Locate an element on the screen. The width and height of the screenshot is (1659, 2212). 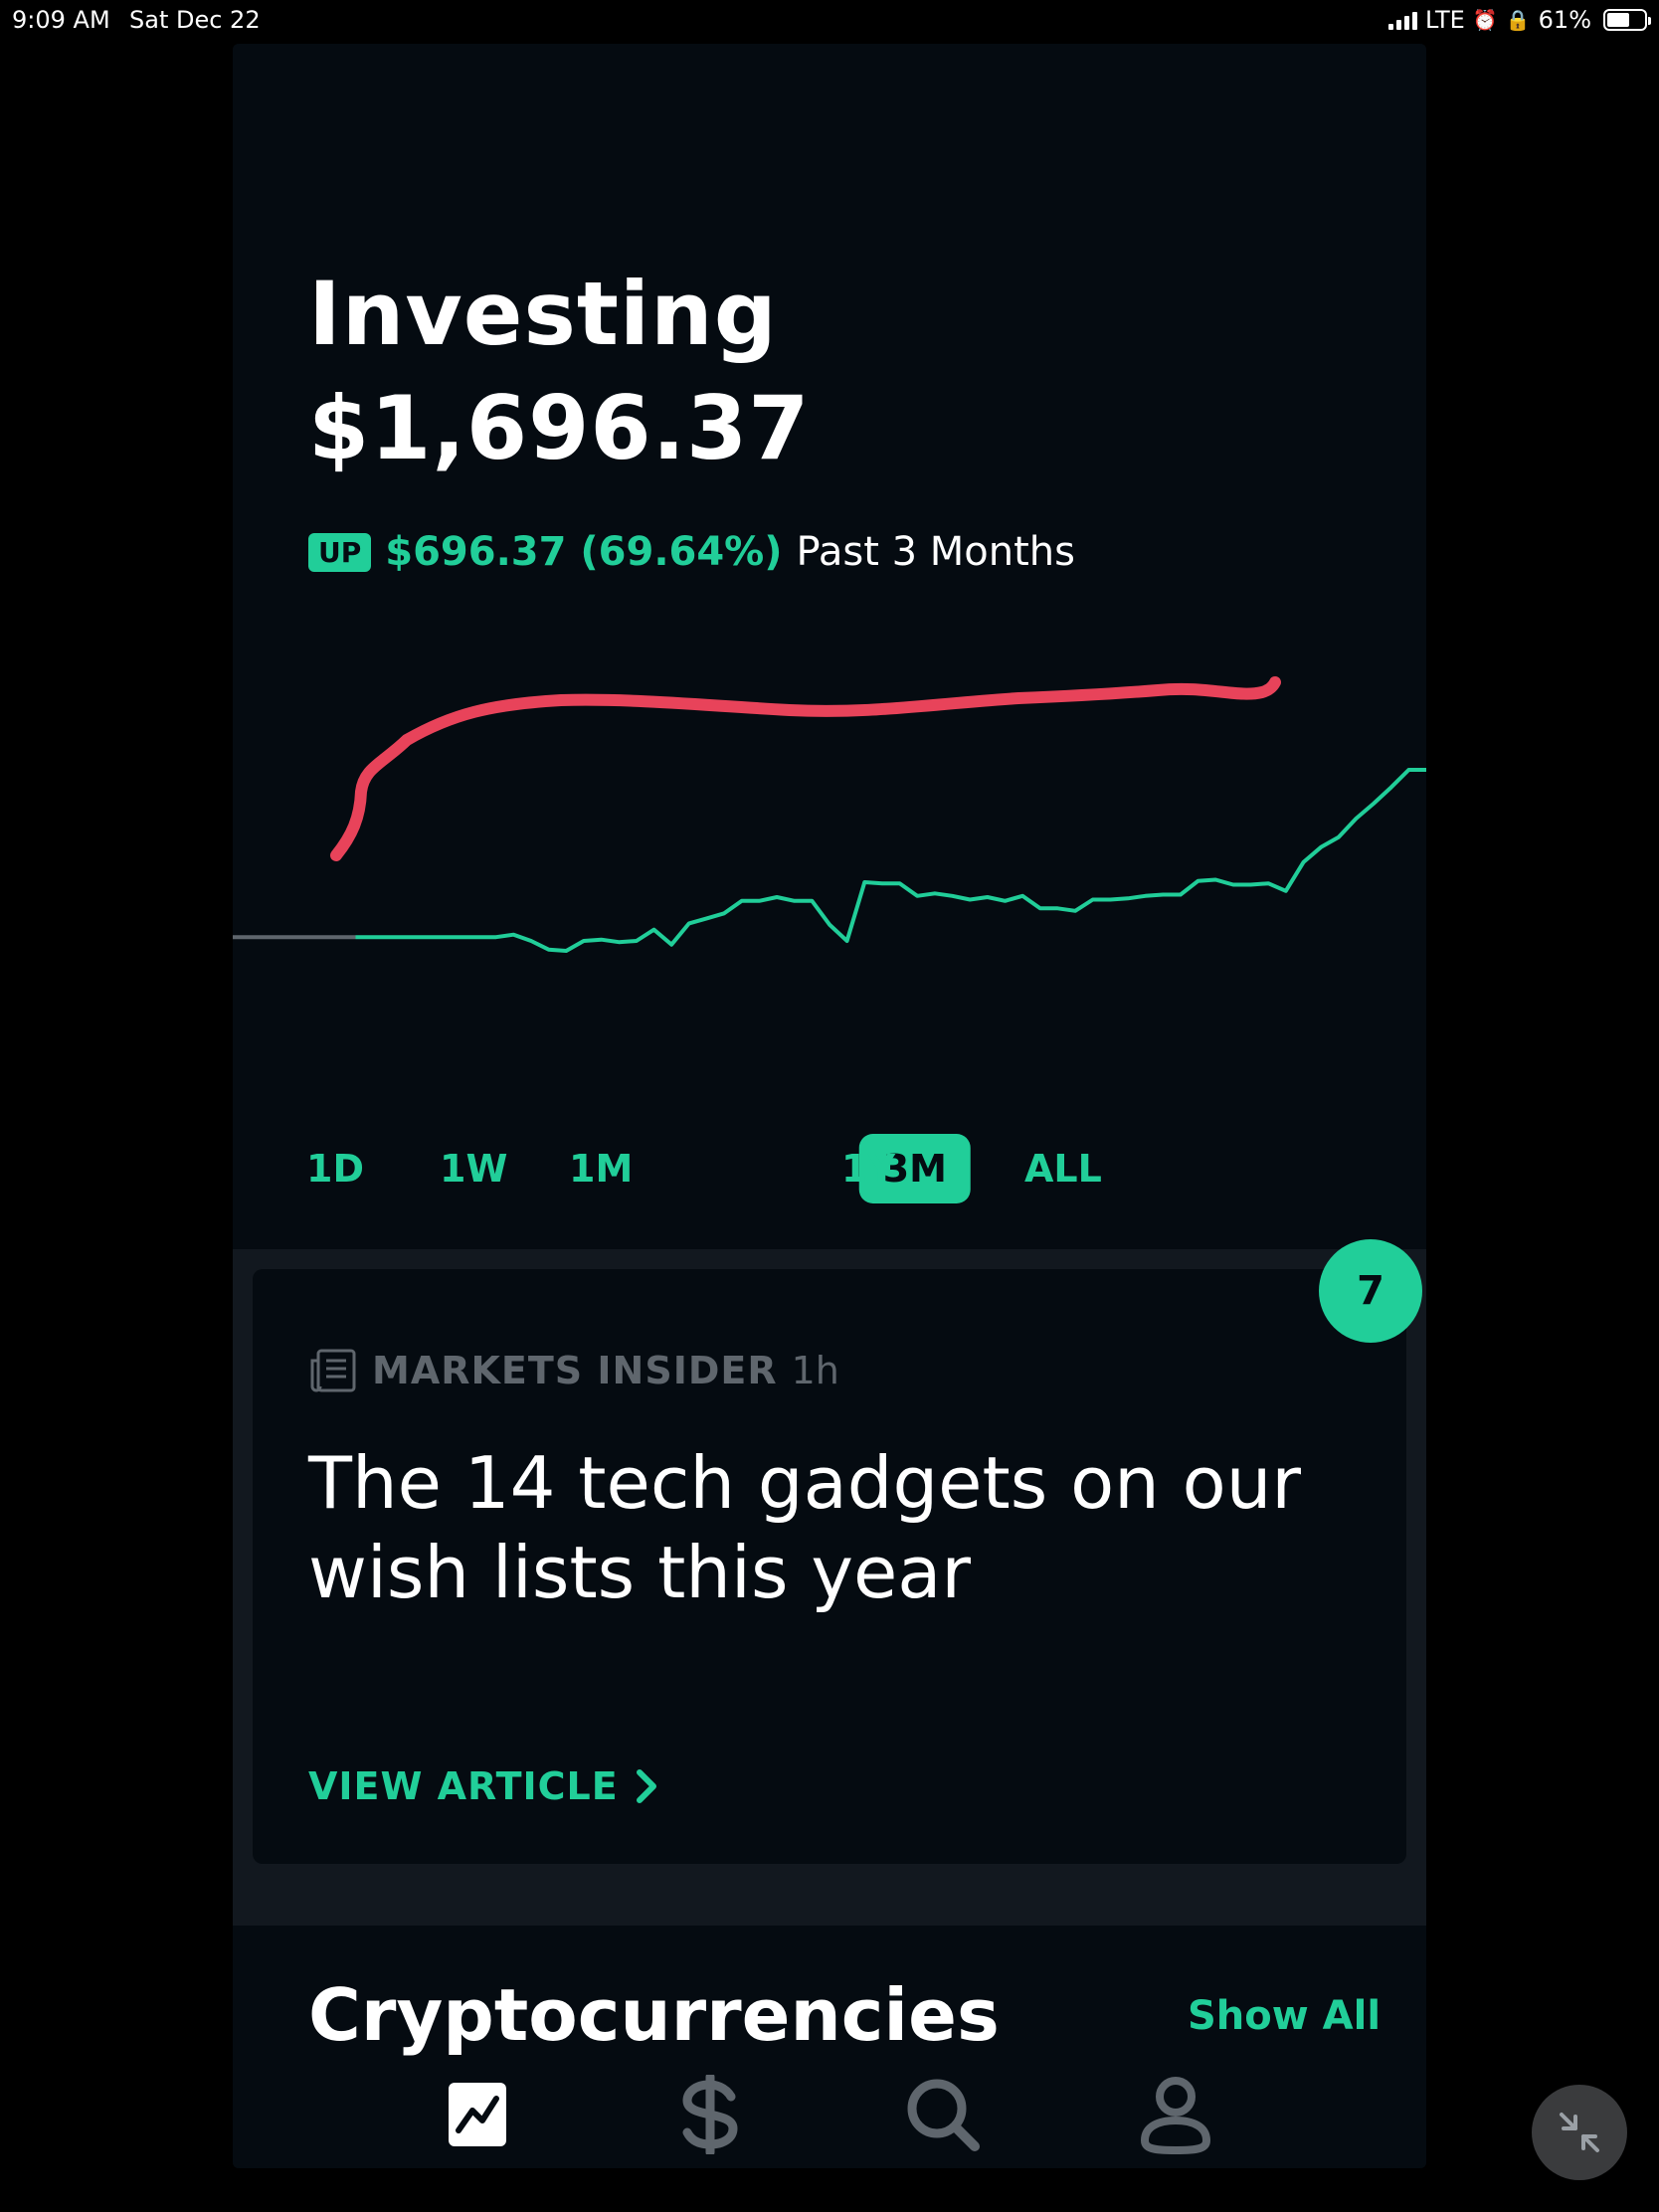
news-meta: MARKETS INSIDER 1h is located at coordinates (573, 1370).